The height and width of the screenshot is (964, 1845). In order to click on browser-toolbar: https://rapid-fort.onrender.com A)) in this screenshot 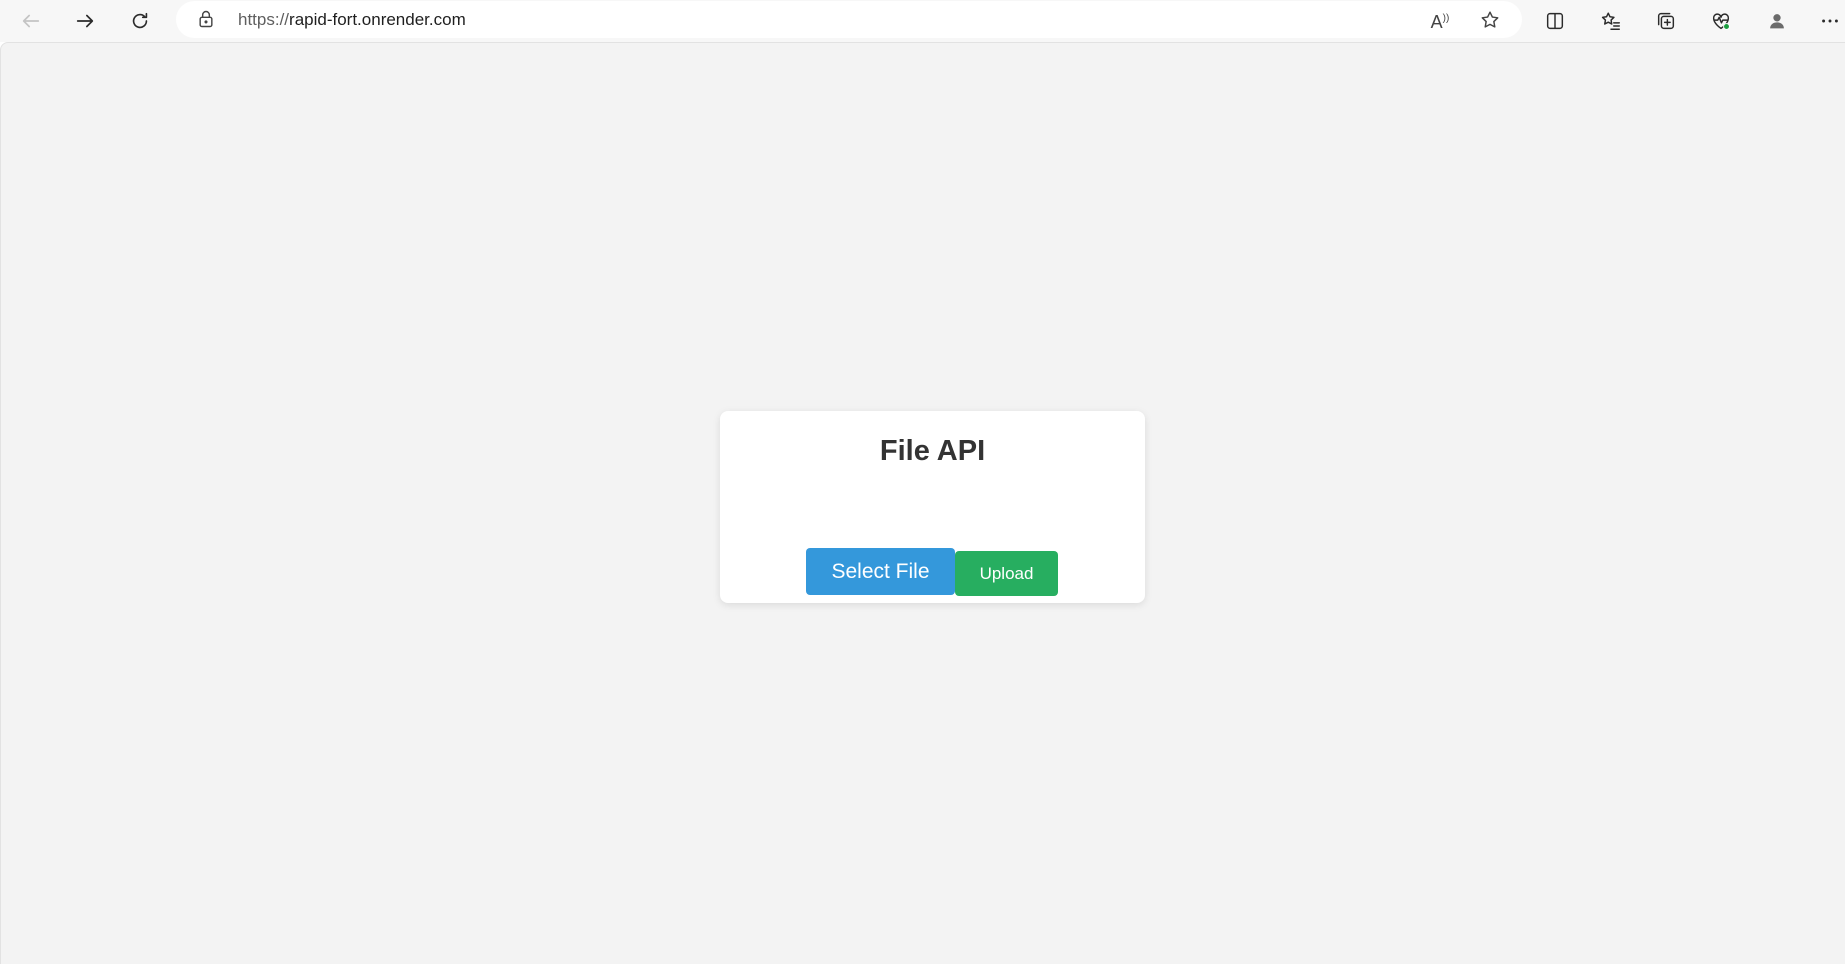, I will do `click(922, 21)`.